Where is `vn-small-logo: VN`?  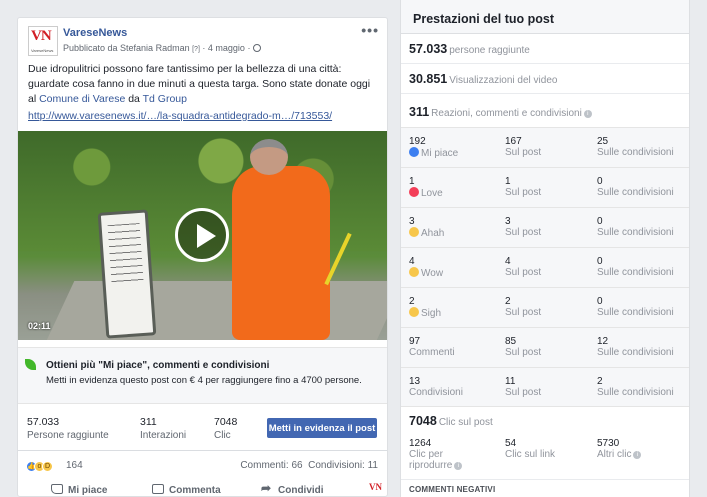 vn-small-logo: VN is located at coordinates (375, 487).